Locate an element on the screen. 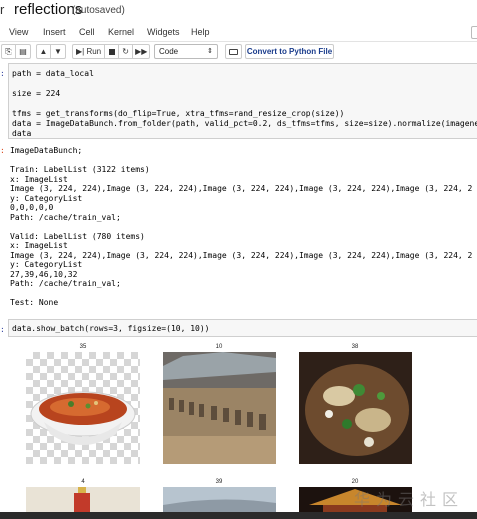 This screenshot has height=519, width=477. thumb-label-3: 38 is located at coordinates (355, 347).